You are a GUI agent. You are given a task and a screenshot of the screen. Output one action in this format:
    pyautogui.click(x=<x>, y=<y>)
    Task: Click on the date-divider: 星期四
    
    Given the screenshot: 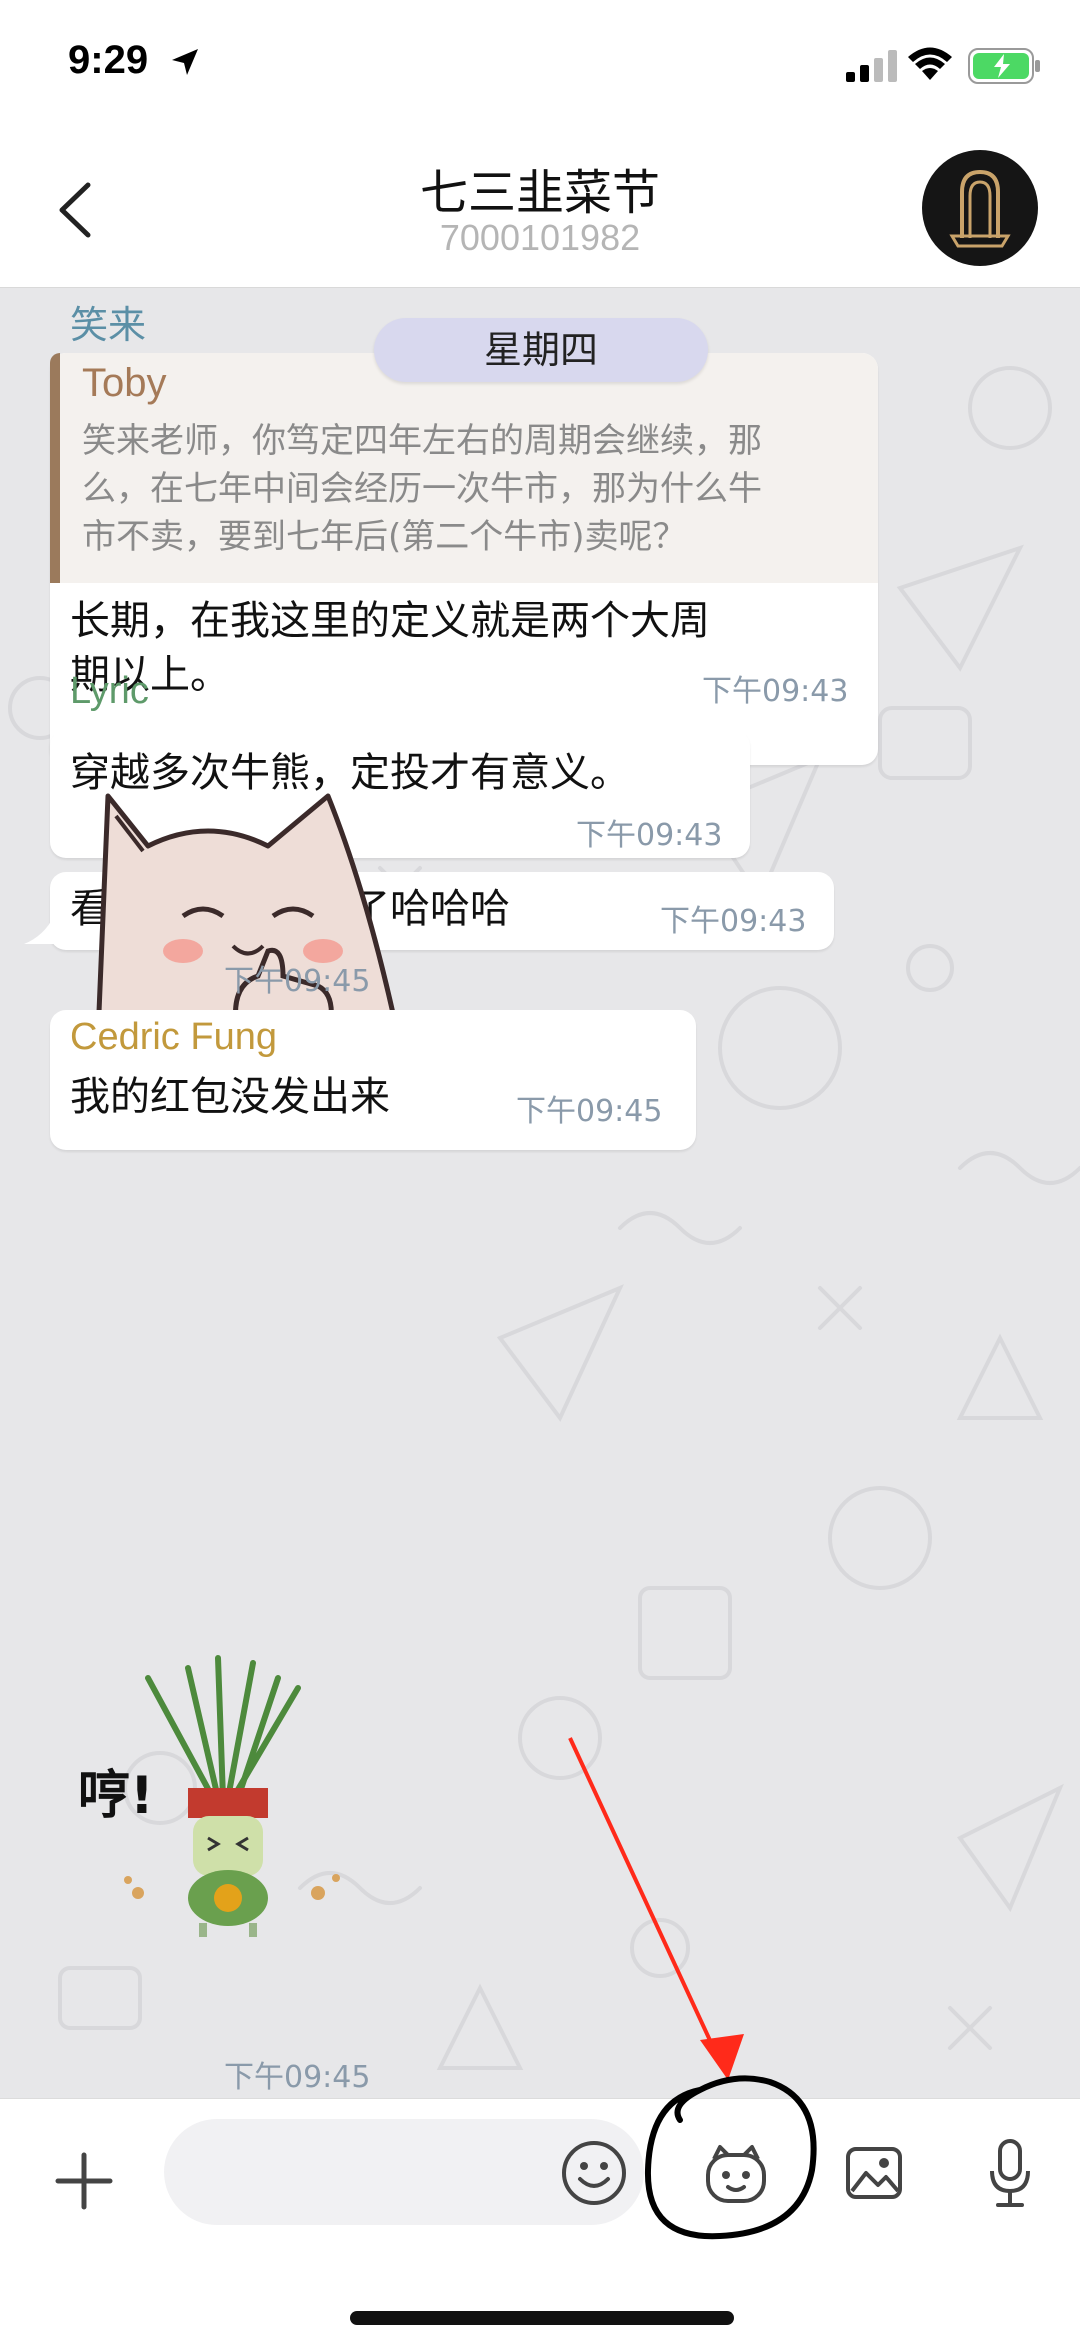 What is the action you would take?
    pyautogui.click(x=541, y=350)
    